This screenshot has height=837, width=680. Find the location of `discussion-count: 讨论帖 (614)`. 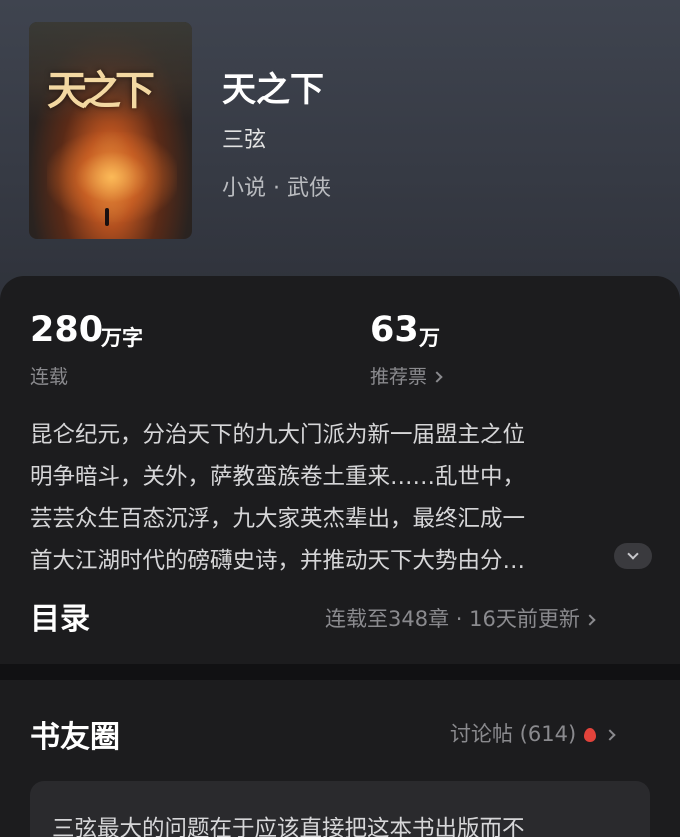

discussion-count: 讨论帖 (614) is located at coordinates (513, 734).